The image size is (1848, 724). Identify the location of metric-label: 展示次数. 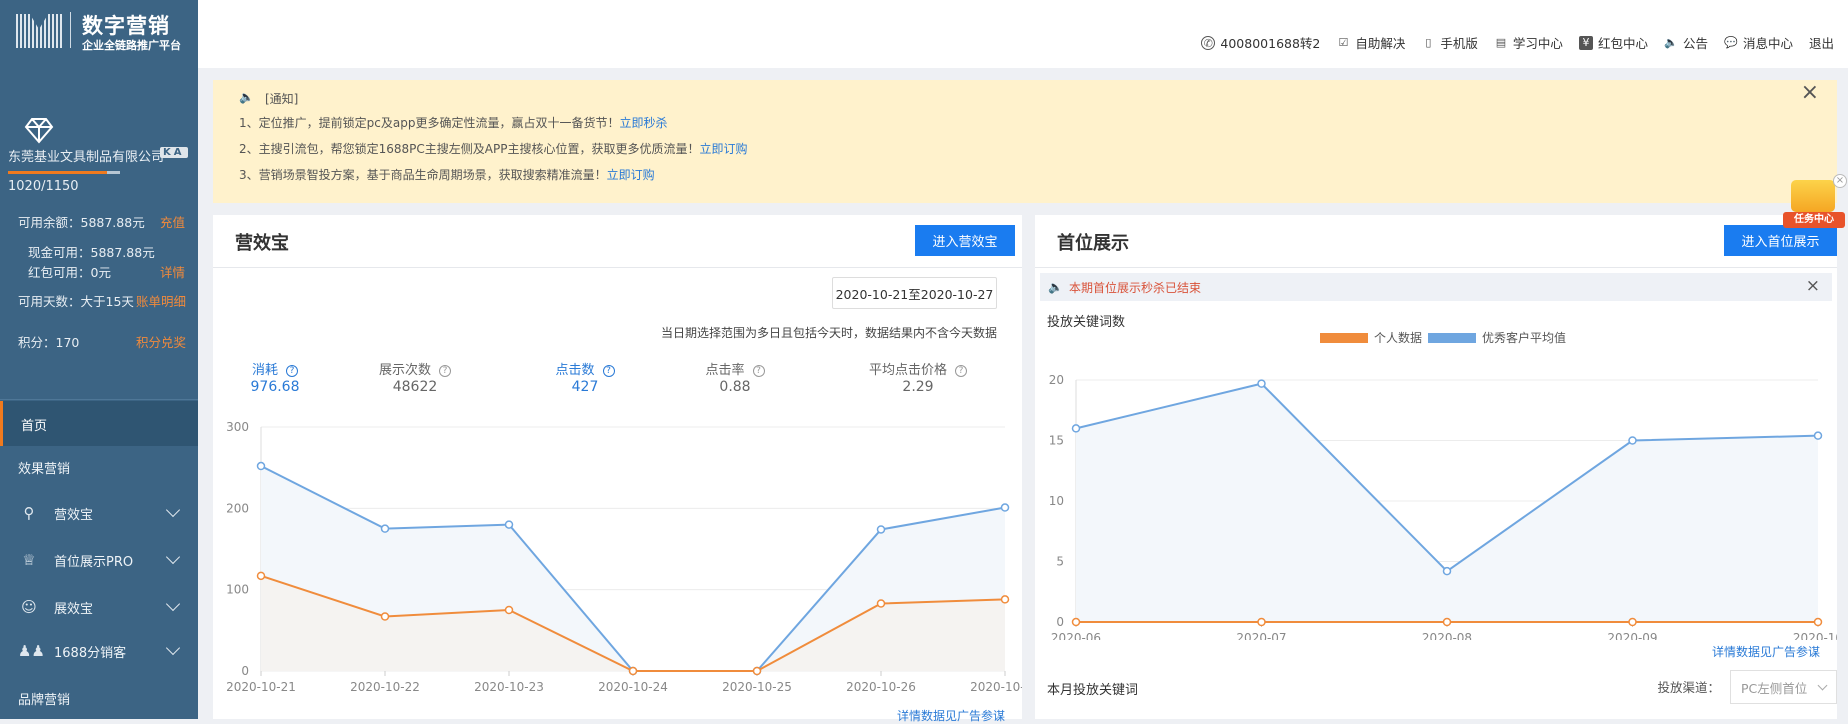
(404, 370).